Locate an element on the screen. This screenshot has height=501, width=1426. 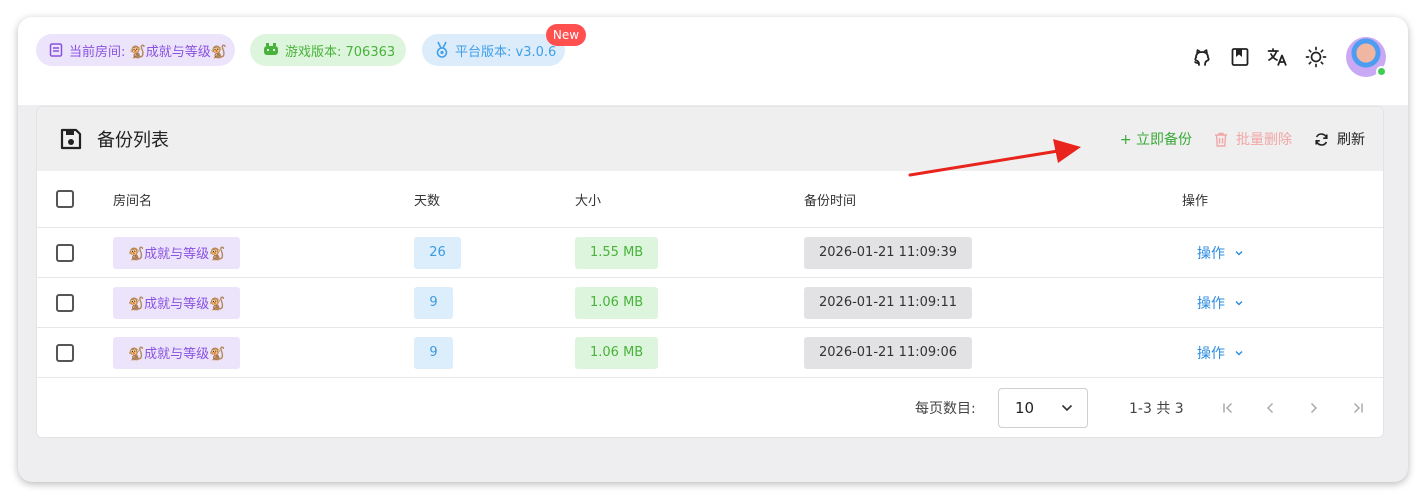
per-page-value: 10 is located at coordinates (1025, 408).